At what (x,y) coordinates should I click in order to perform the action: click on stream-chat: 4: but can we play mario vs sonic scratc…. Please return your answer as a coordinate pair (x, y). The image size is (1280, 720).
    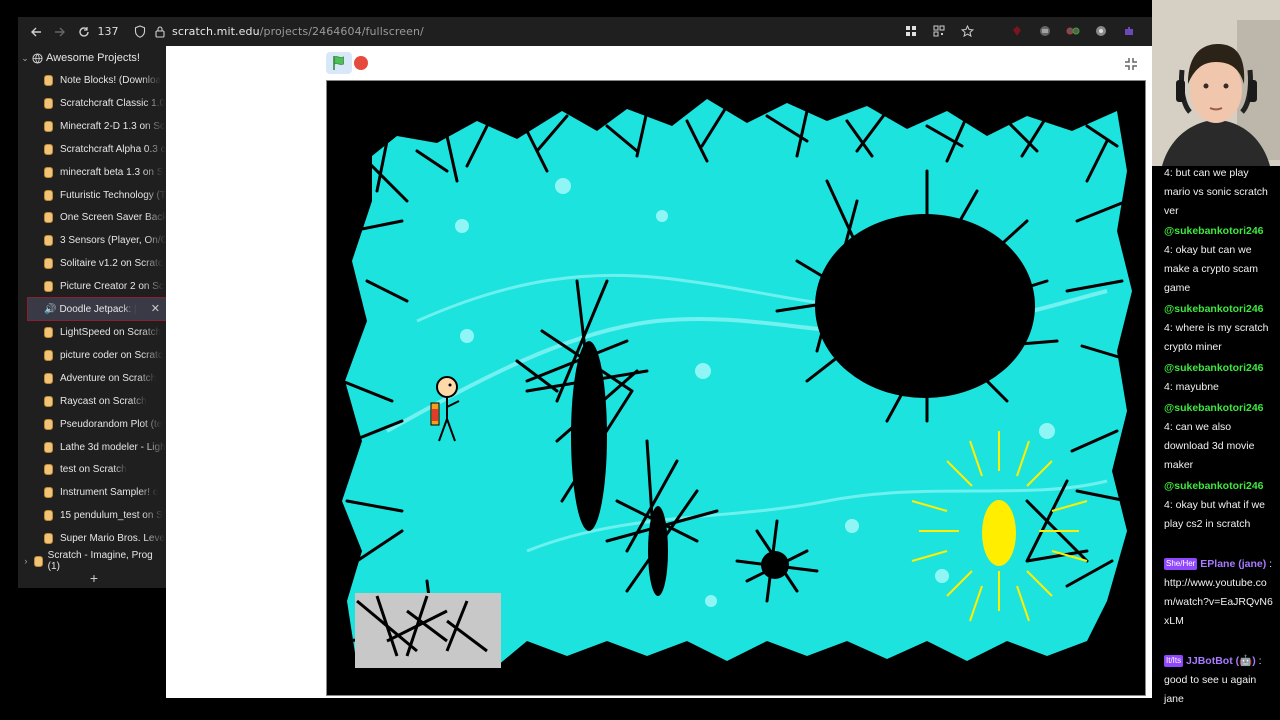
    Looking at the image, I should click on (1218, 443).